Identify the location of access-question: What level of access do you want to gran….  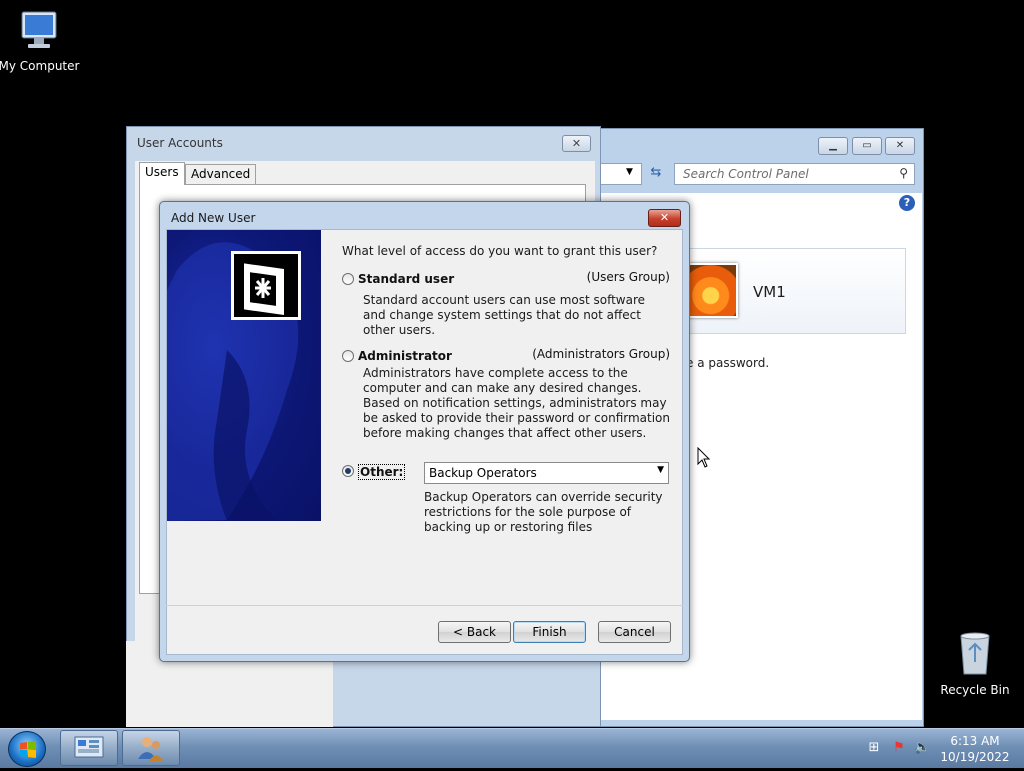
(500, 251).